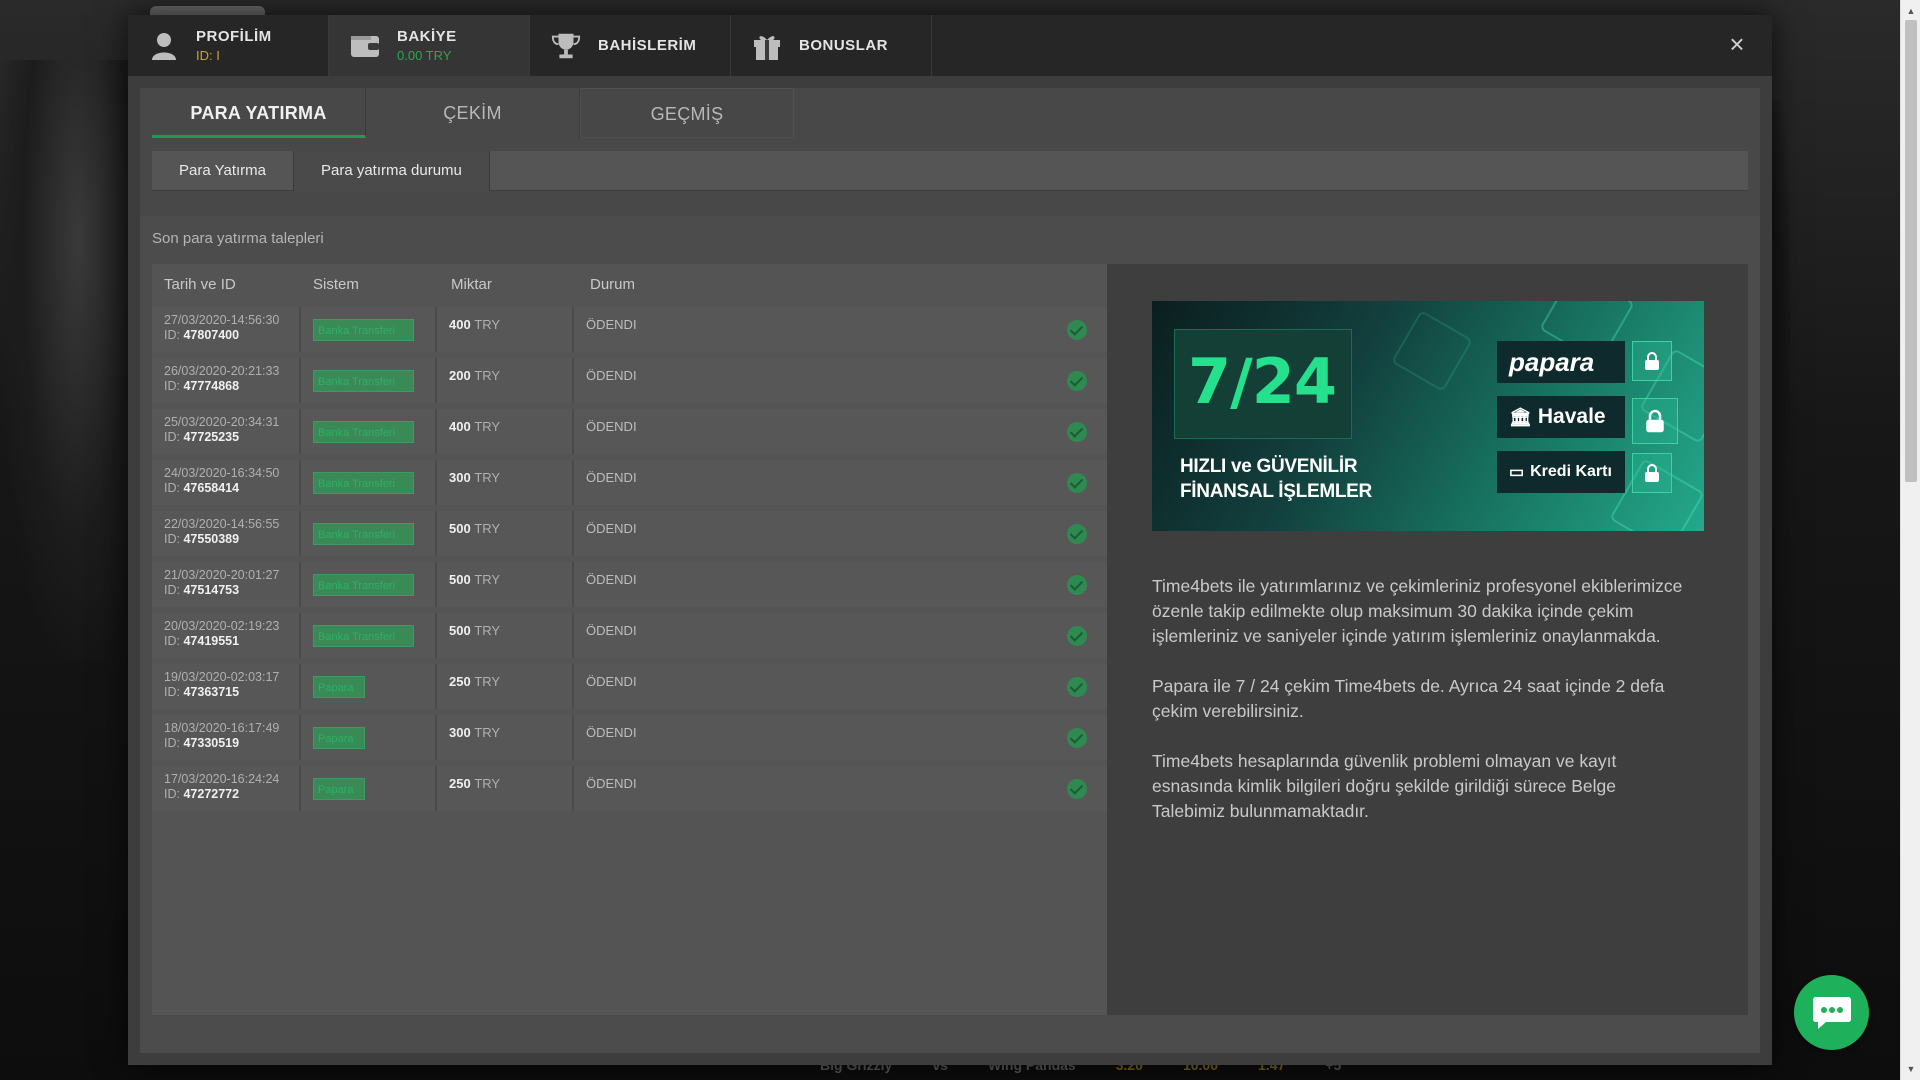 This screenshot has height=1080, width=1920. Describe the element at coordinates (222, 524) in the screenshot. I see `row-date: 22/03/2020-14:56:55` at that location.